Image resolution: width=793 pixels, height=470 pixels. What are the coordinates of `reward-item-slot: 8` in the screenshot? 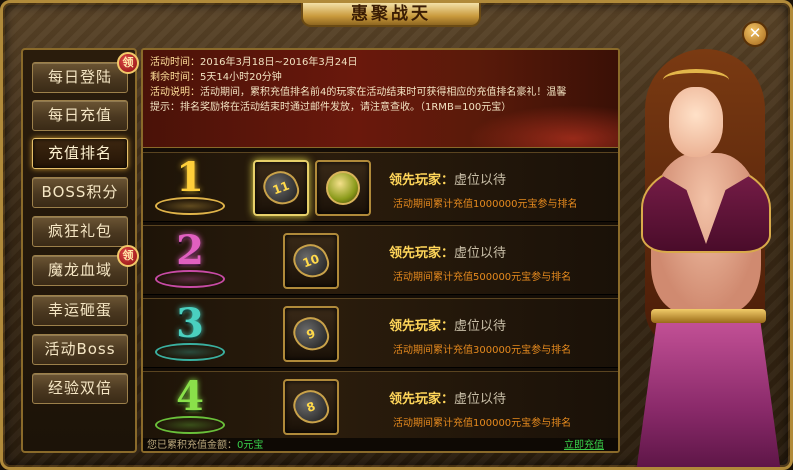 It's located at (311, 407).